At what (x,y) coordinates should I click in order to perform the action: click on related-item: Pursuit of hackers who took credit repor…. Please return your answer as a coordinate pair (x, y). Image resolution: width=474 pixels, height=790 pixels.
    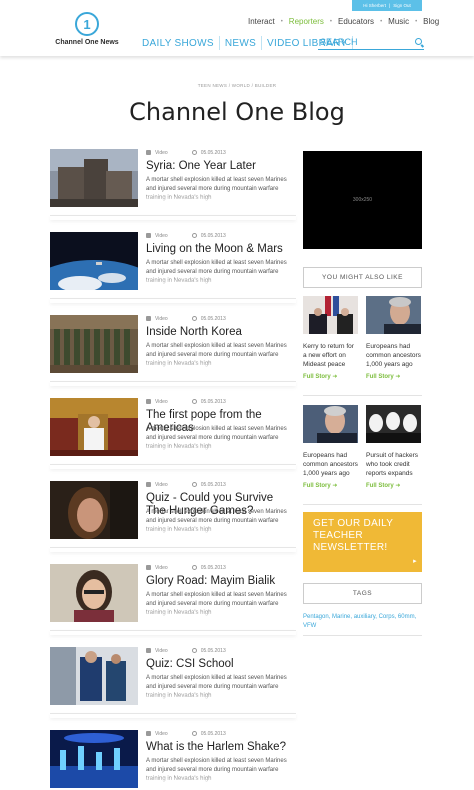
    Looking at the image, I should click on (393, 447).